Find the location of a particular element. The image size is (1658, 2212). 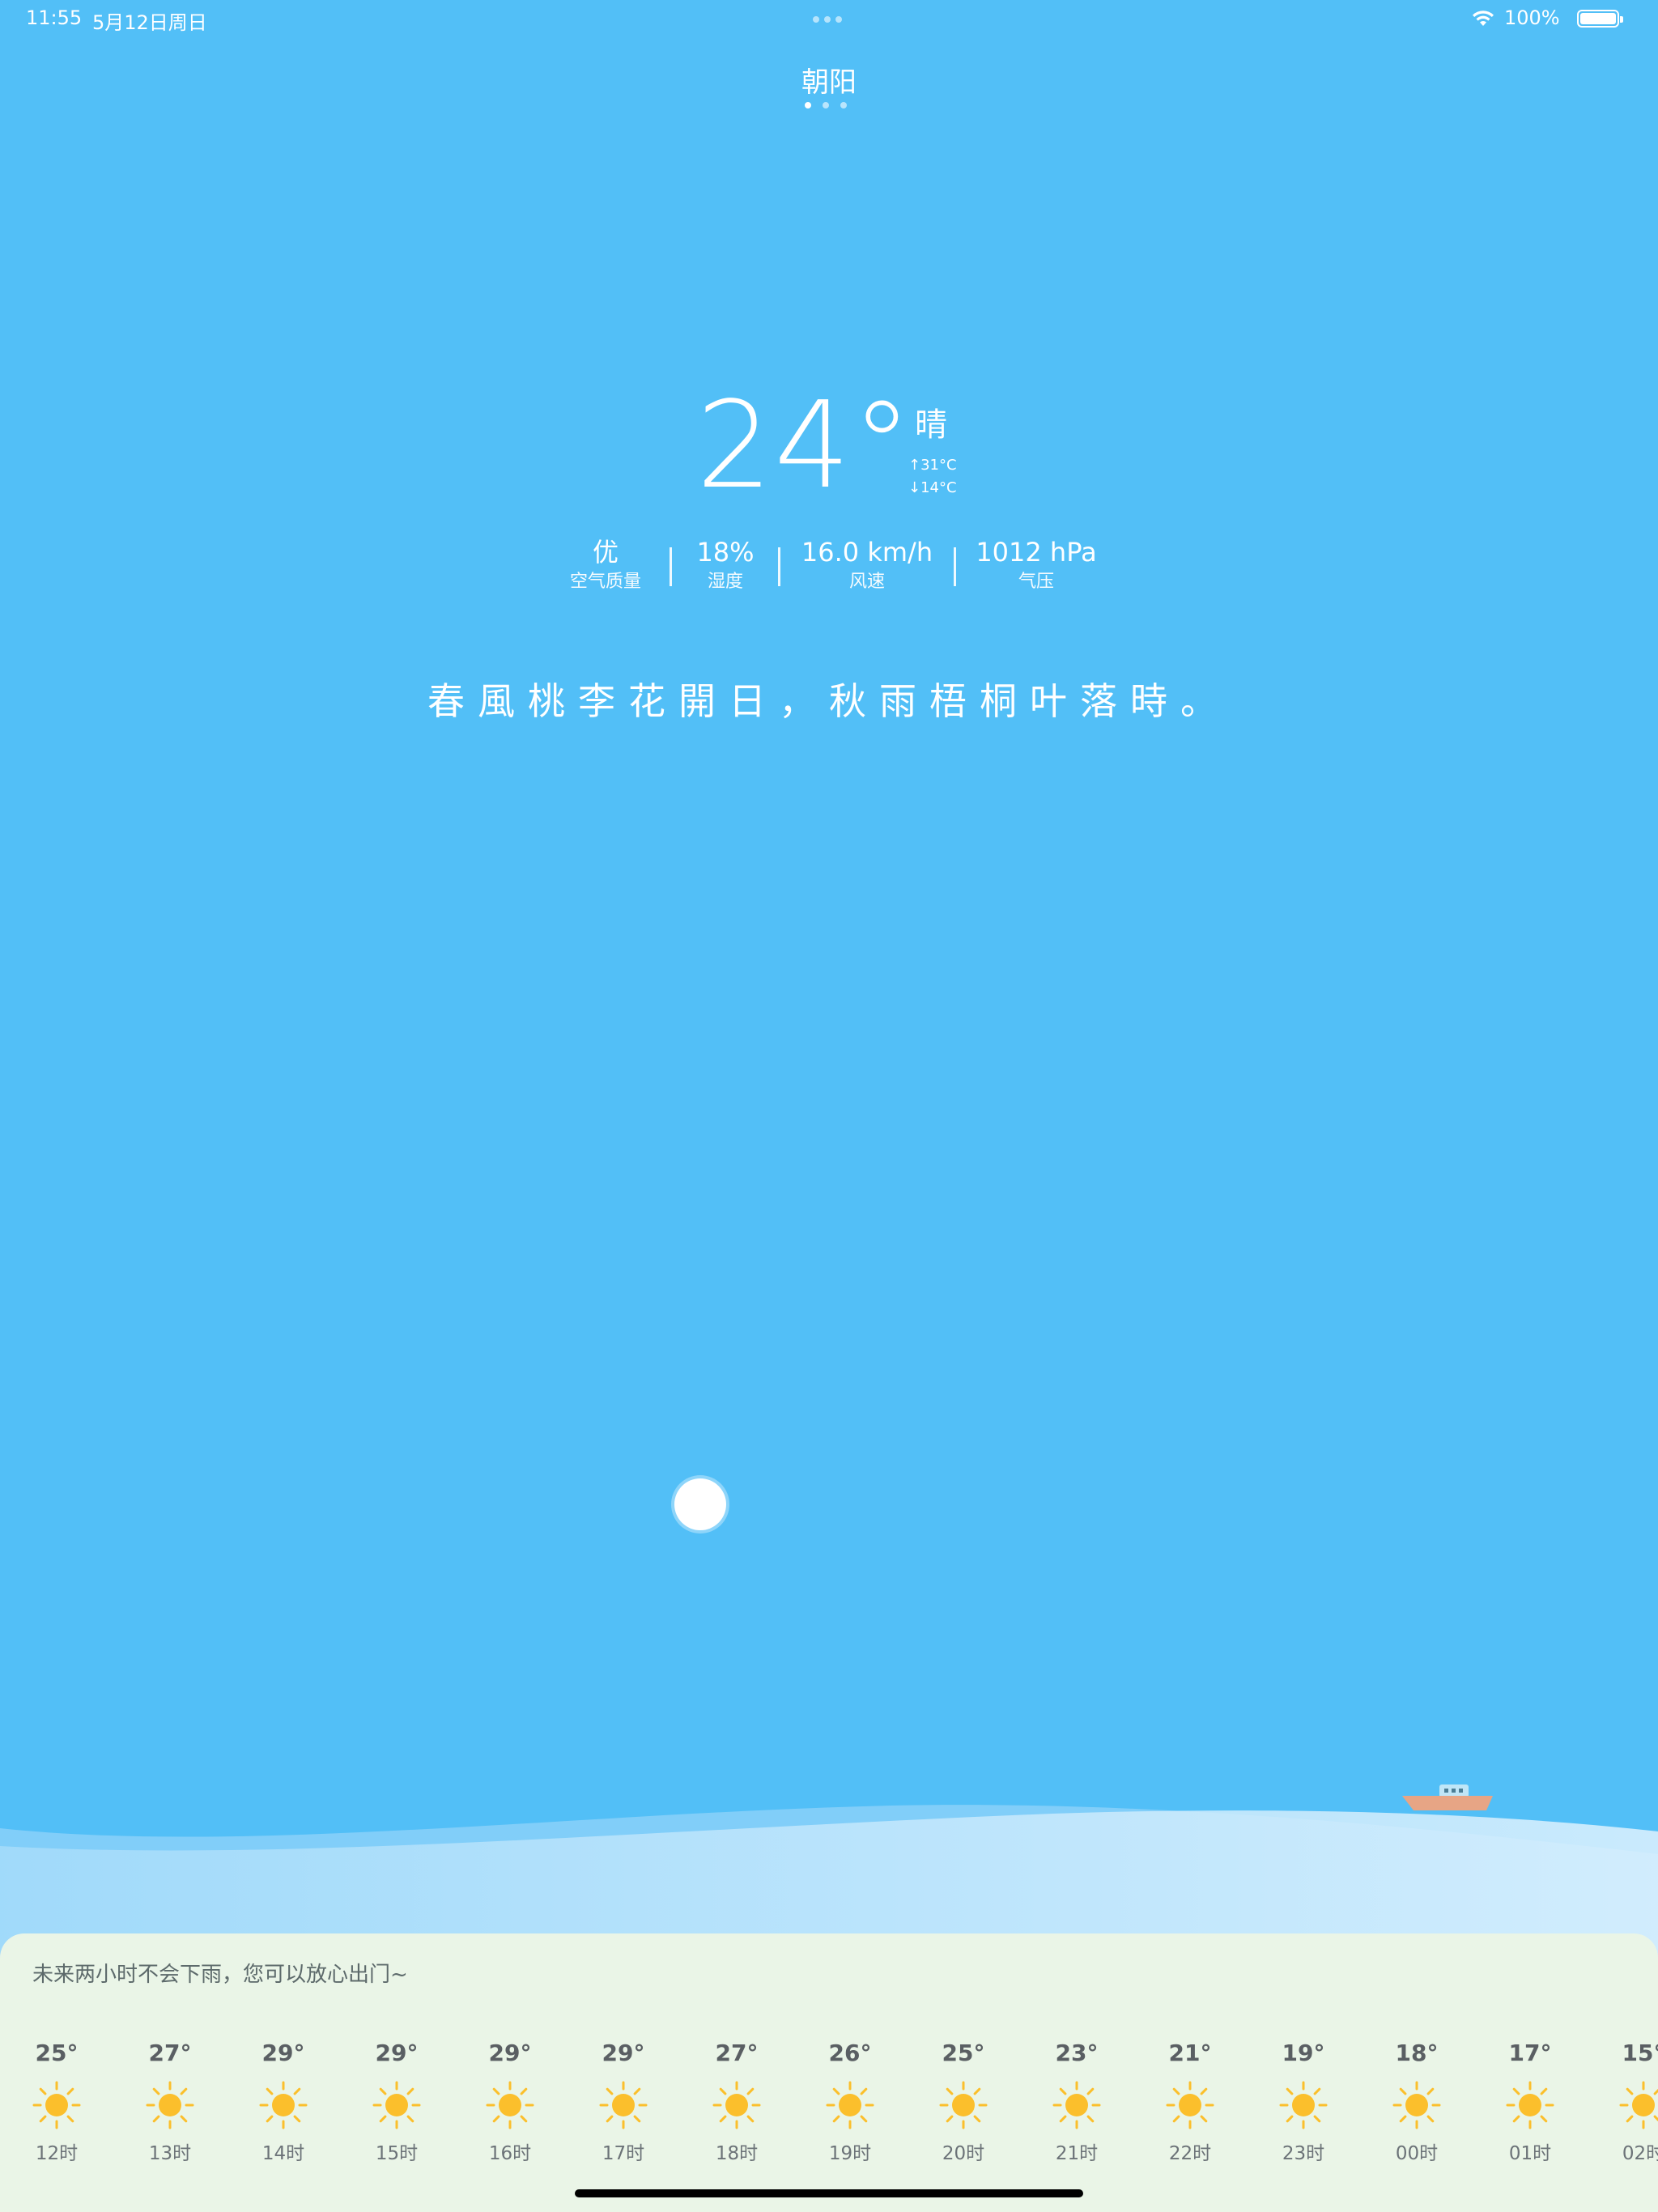

poem-text: 春風桃李花開日，秋雨梧桐叶落時。 is located at coordinates (829, 701).